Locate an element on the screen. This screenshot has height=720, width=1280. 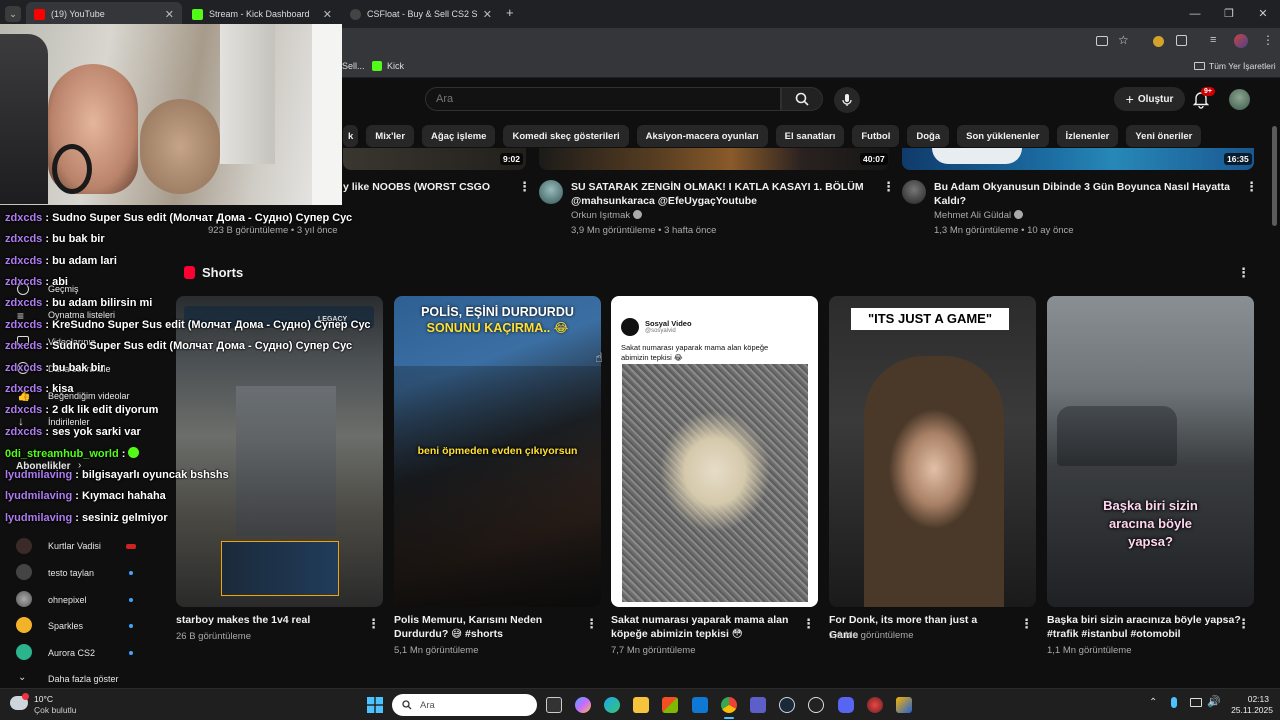
account-avatar is located at coordinates (1239, 99).